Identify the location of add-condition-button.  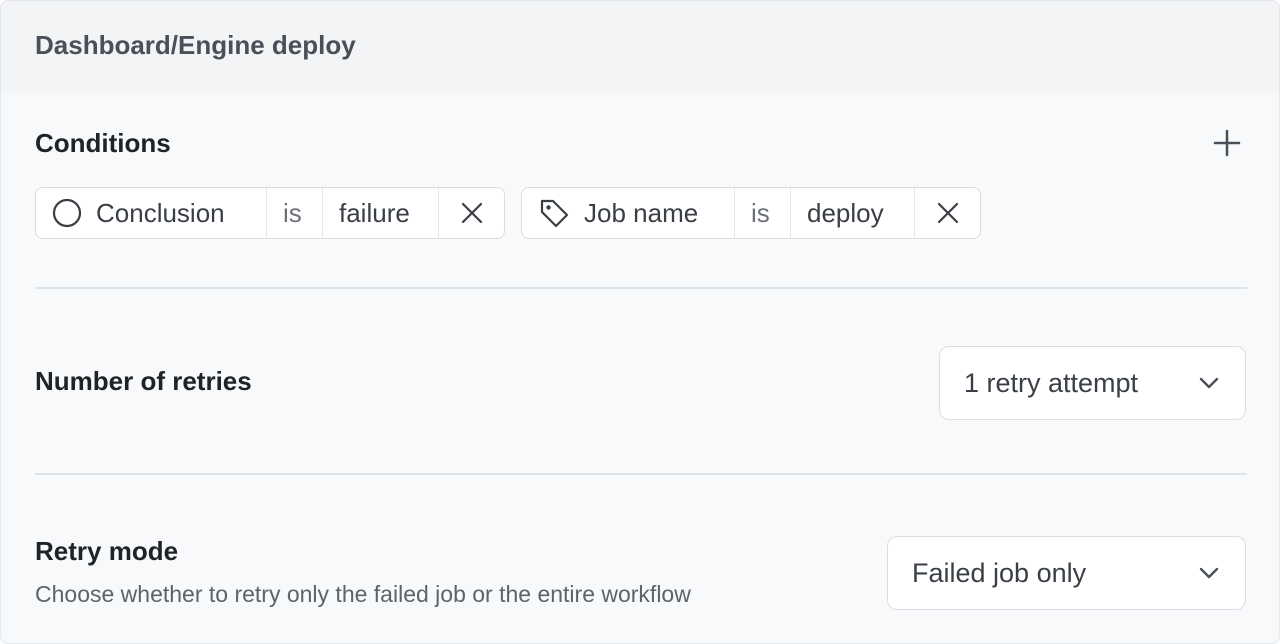
(1227, 143).